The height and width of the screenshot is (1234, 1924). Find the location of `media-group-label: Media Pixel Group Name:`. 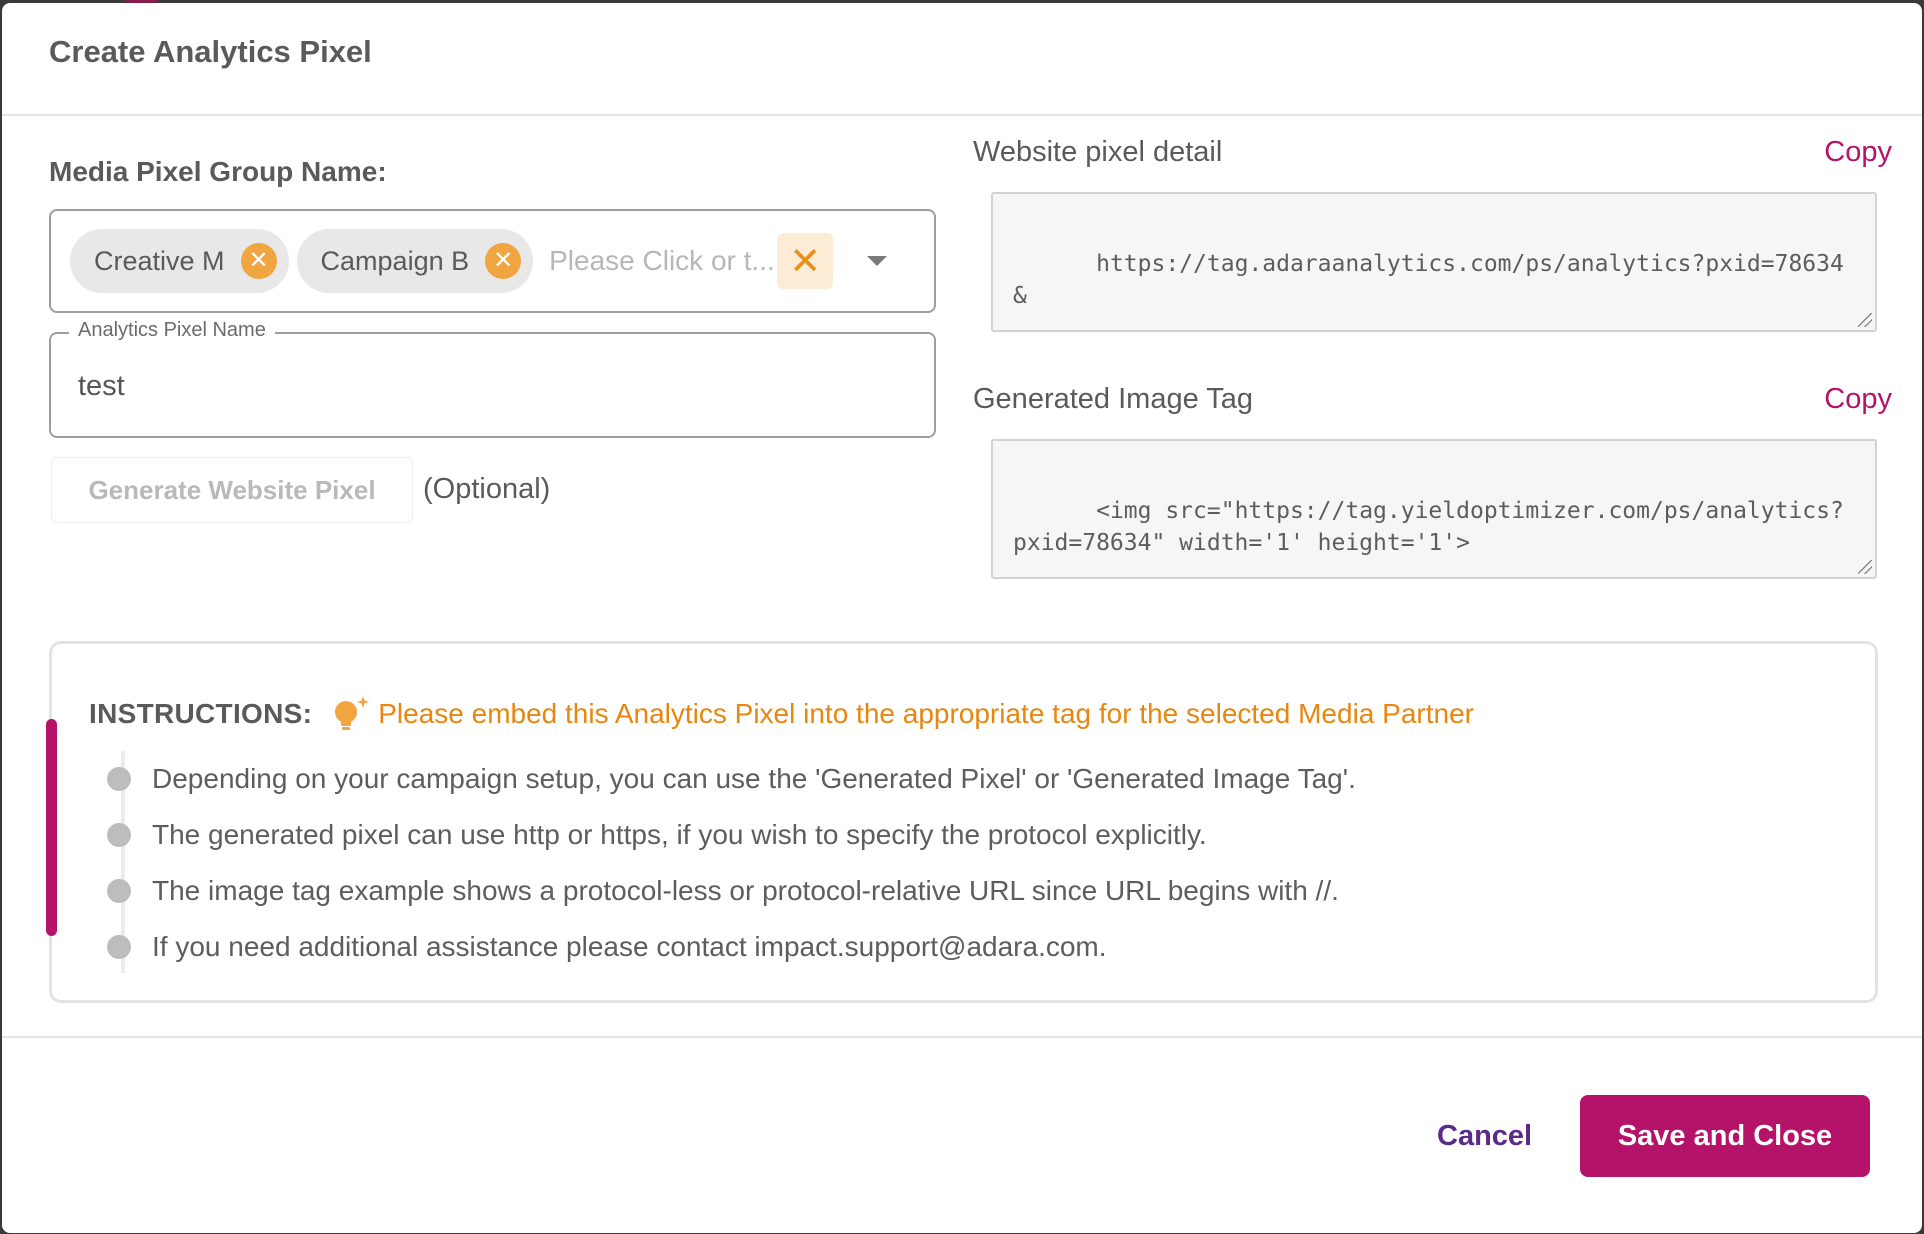

media-group-label: Media Pixel Group Name: is located at coordinates (218, 171).